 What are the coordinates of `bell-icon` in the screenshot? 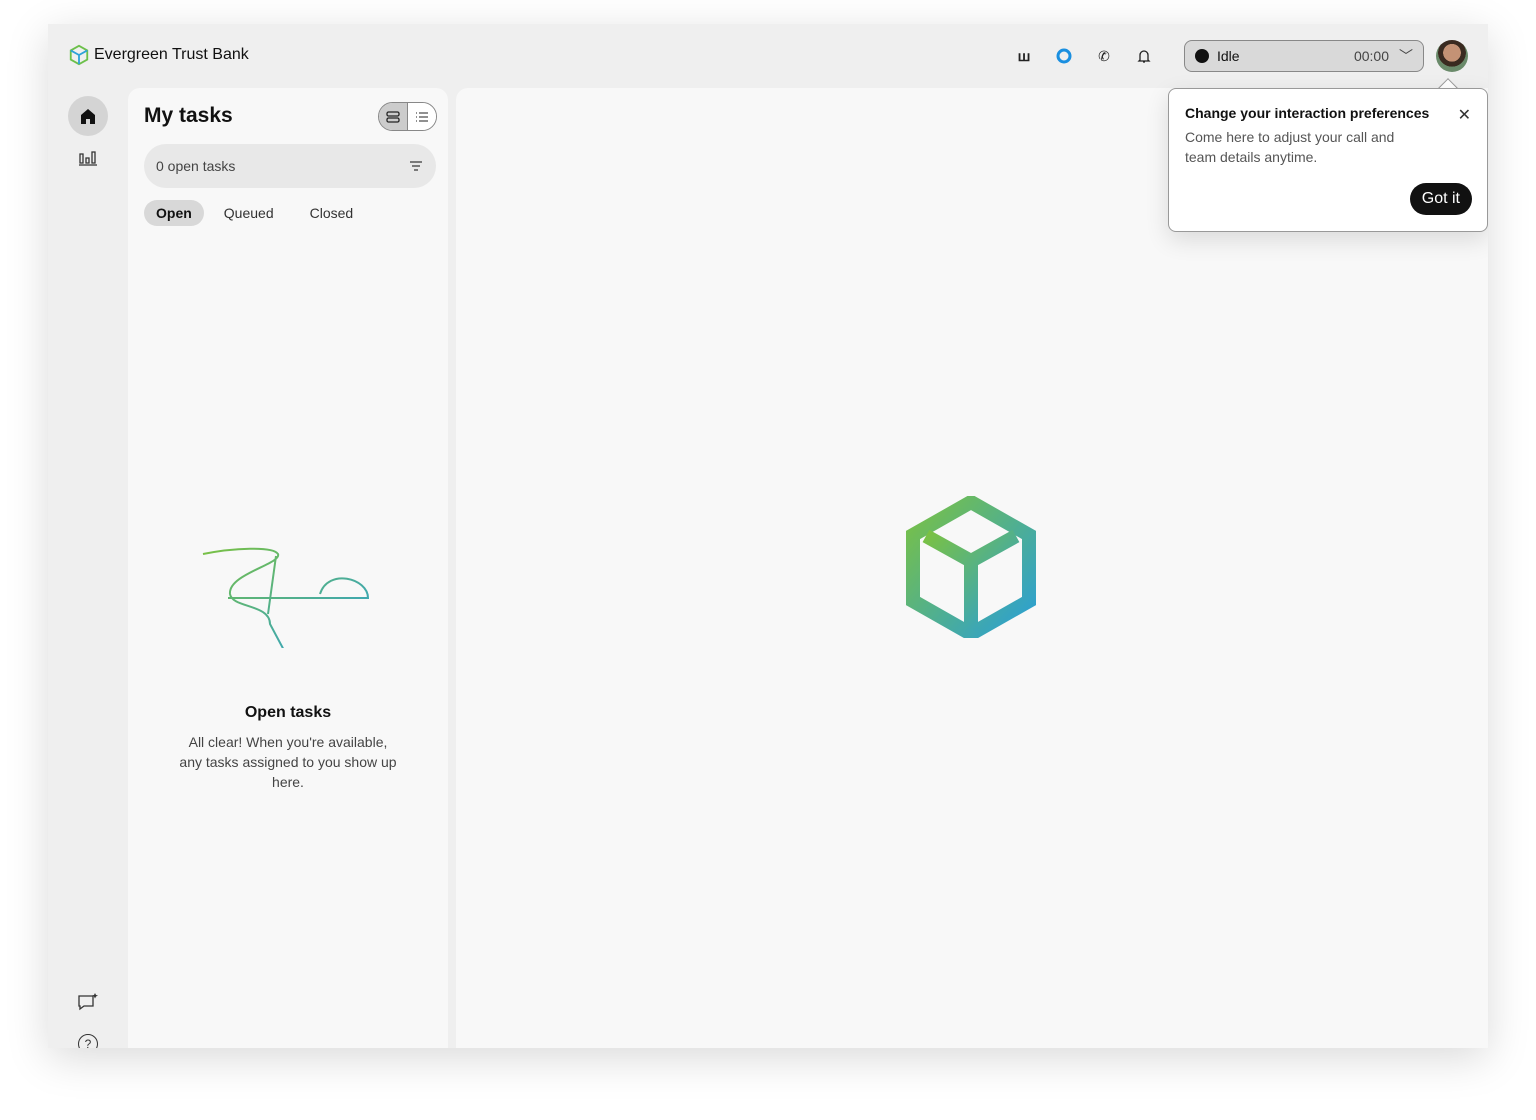 It's located at (1144, 56).